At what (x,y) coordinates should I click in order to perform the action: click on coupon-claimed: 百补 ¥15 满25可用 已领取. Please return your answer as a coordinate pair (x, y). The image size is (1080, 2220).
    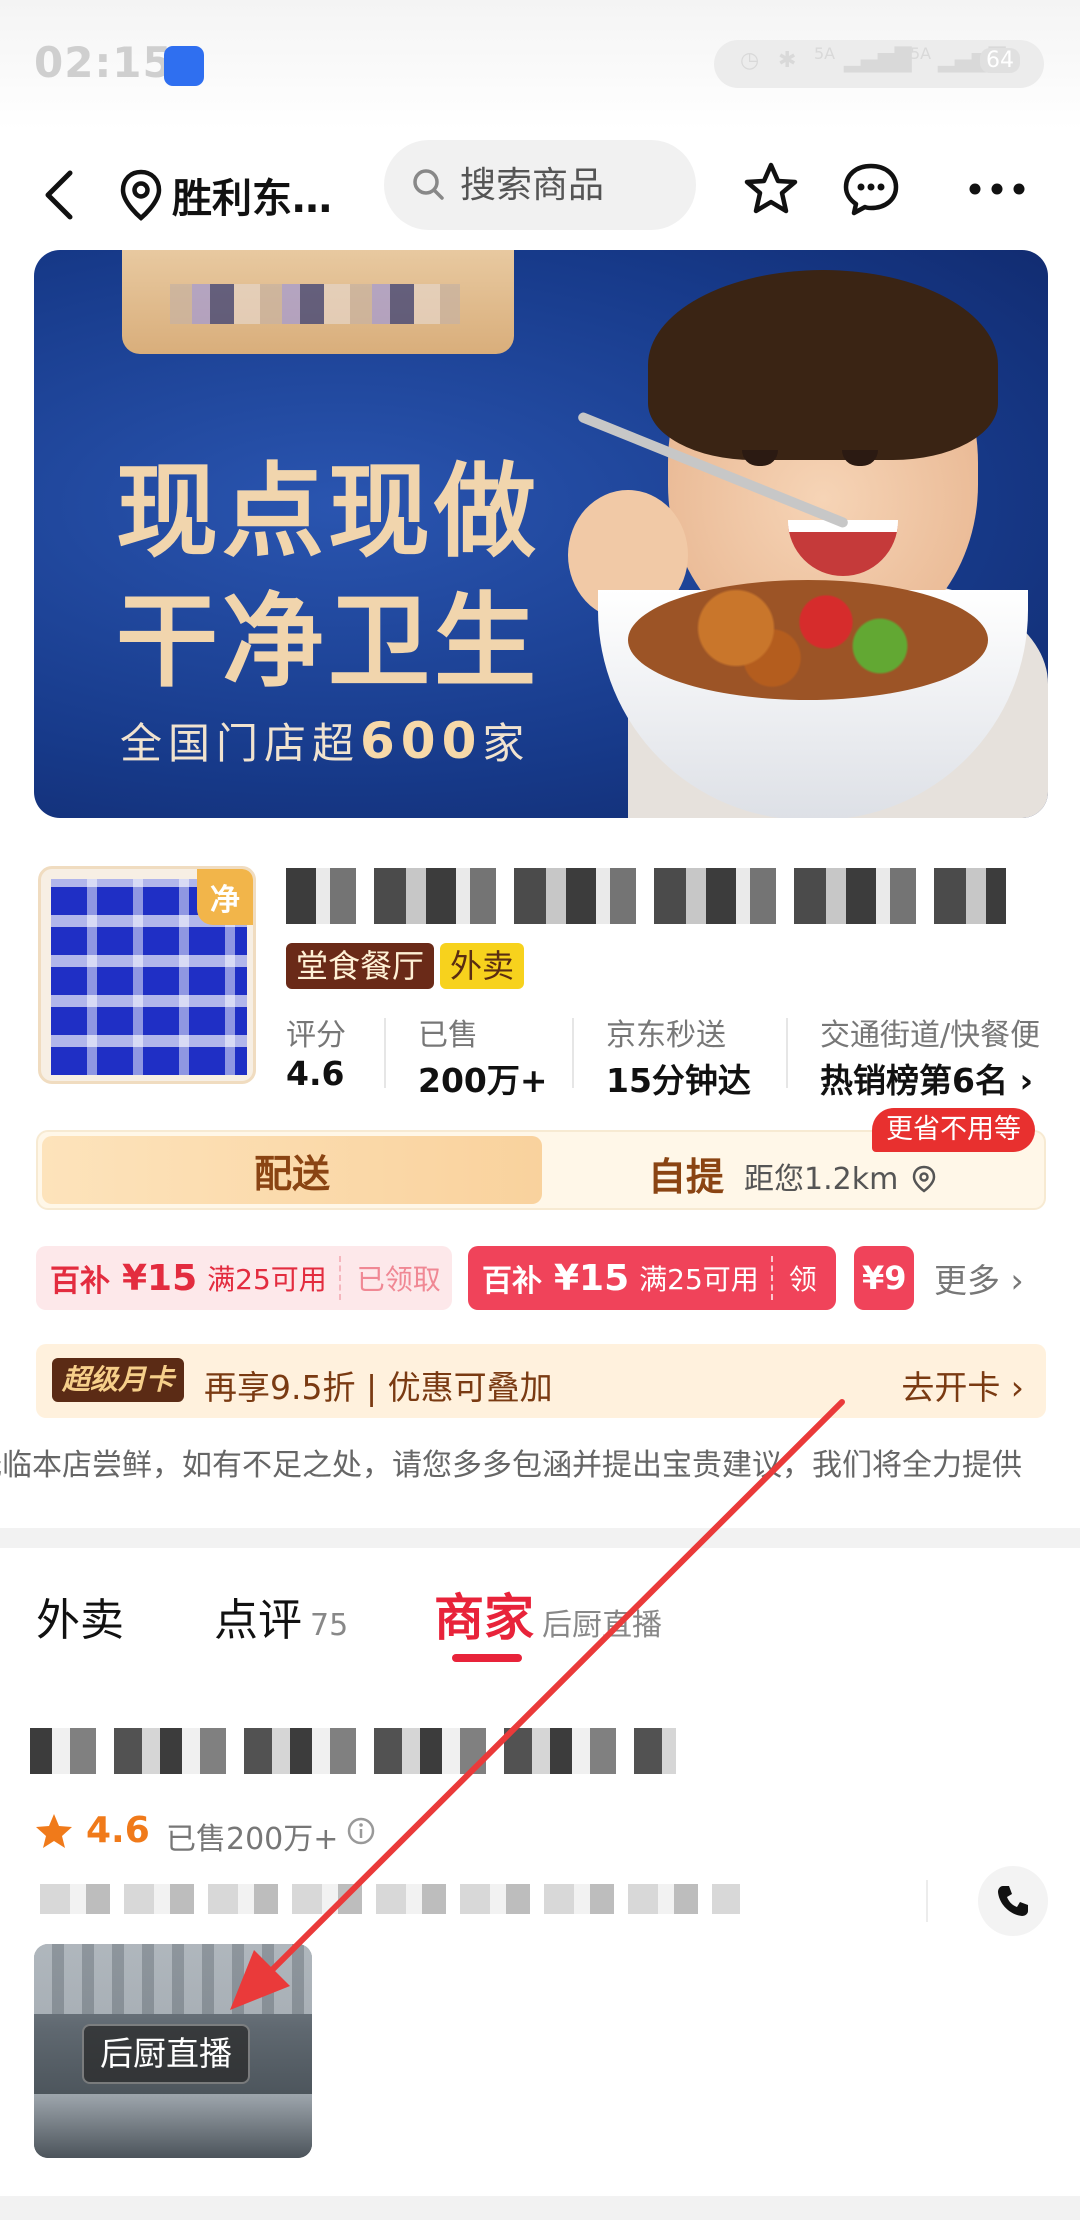
    Looking at the image, I should click on (244, 1278).